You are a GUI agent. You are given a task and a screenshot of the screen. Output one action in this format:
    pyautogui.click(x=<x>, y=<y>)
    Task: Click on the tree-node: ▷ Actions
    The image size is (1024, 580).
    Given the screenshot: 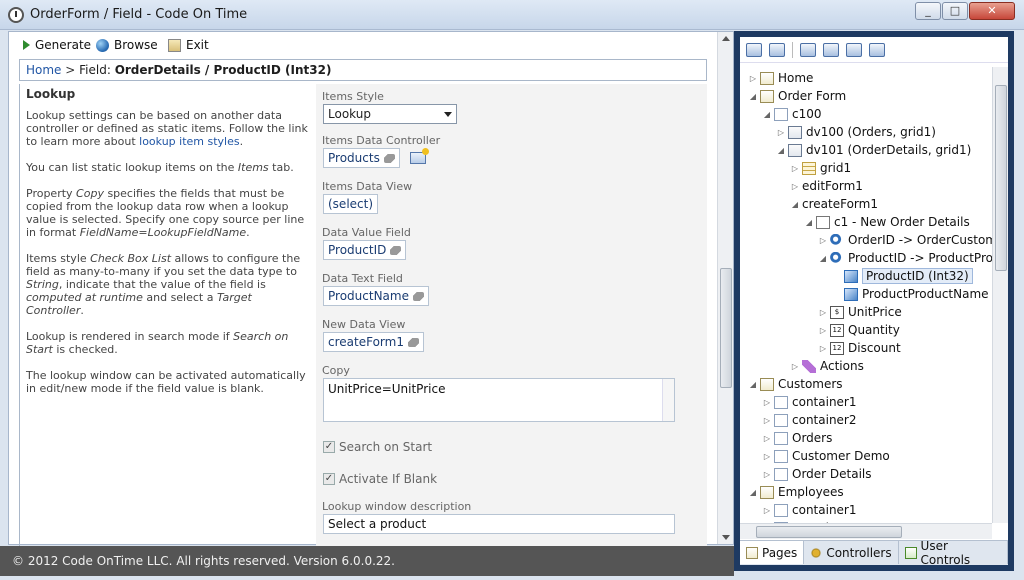 What is the action you would take?
    pyautogui.click(x=827, y=366)
    